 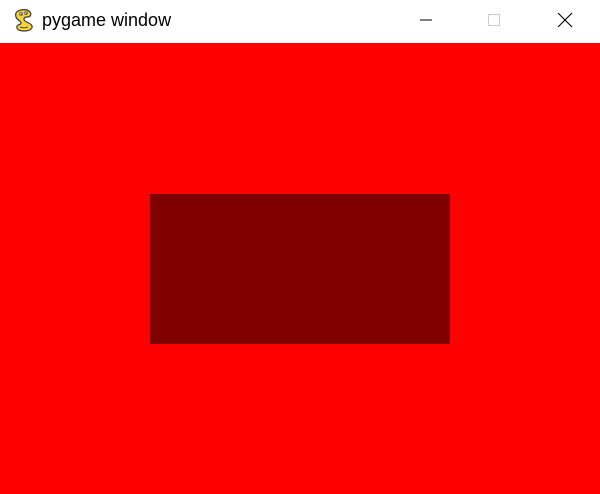 I want to click on maximize-icon, so click(x=494, y=20).